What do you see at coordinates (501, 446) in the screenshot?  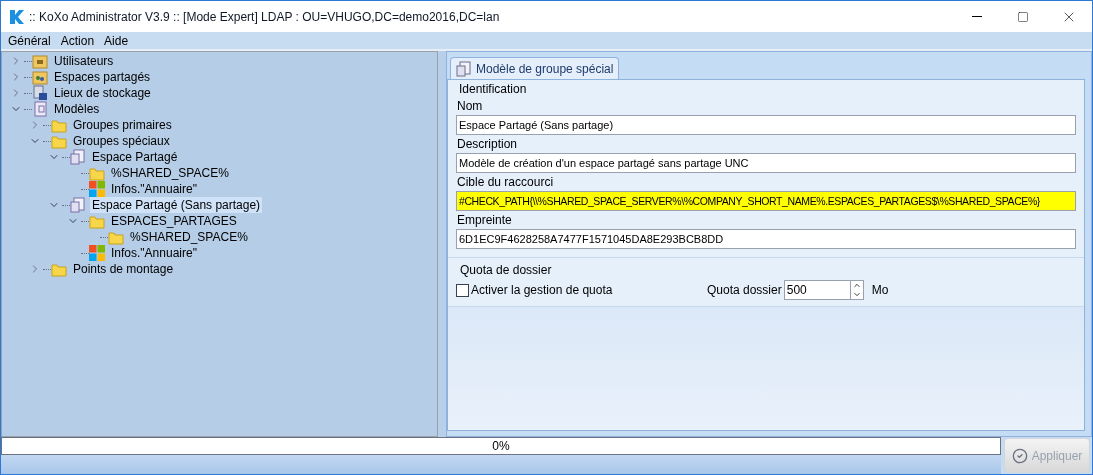 I see `progress-text: 0%` at bounding box center [501, 446].